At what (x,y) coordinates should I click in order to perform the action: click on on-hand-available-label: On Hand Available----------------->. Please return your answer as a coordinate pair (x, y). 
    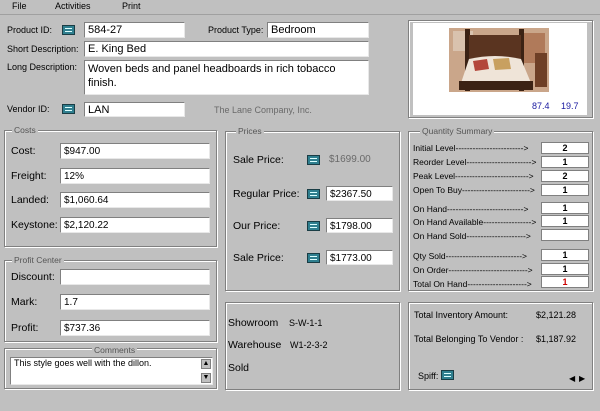
    Looking at the image, I should click on (475, 222).